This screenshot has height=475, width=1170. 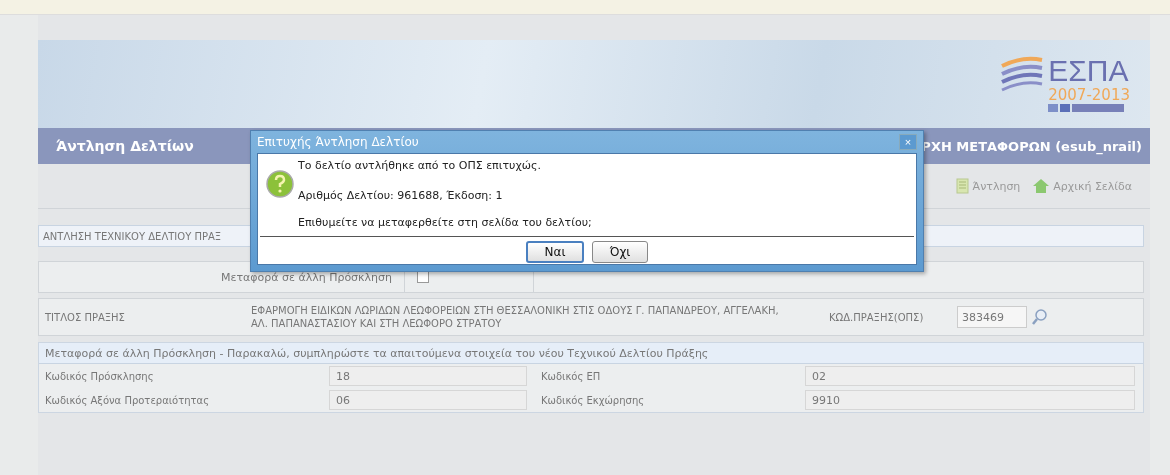 I want to click on toolbar-link: Αρχική Σελίδα, so click(x=1082, y=186).